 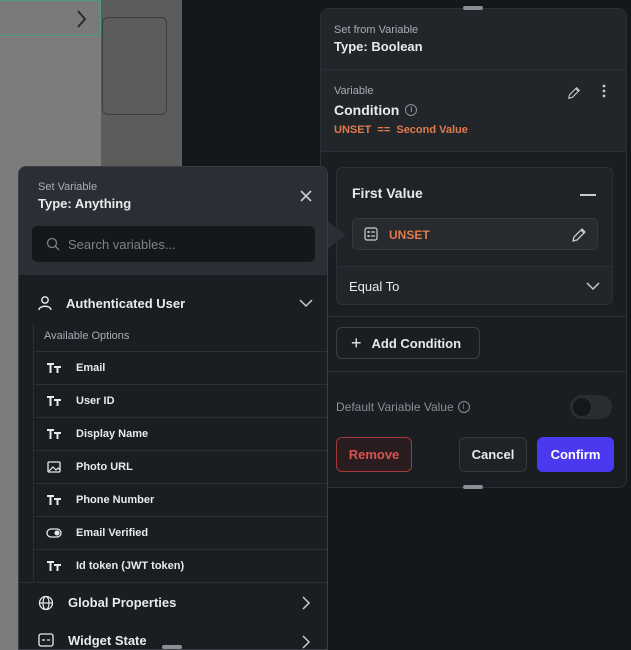 I want to click on search-icon, so click(x=53, y=244).